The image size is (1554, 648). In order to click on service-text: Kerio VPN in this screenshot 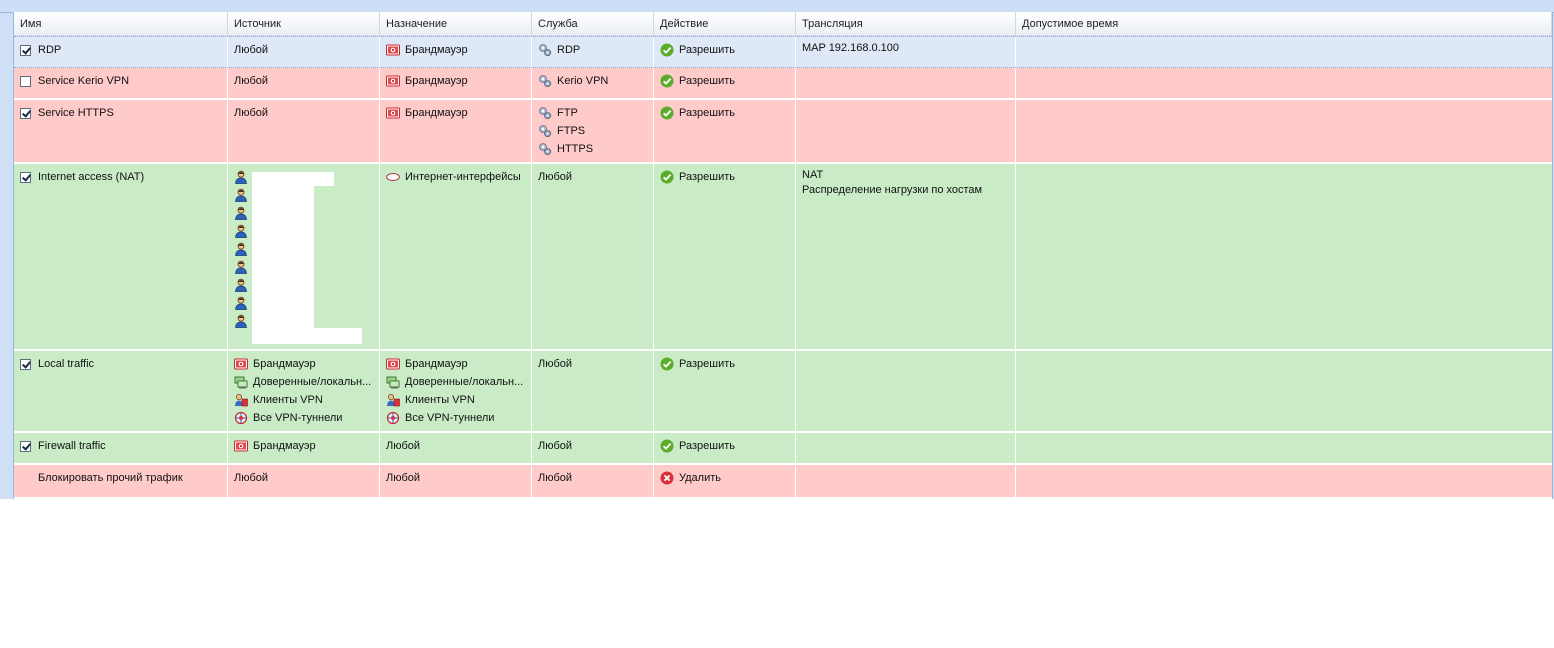, I will do `click(583, 81)`.